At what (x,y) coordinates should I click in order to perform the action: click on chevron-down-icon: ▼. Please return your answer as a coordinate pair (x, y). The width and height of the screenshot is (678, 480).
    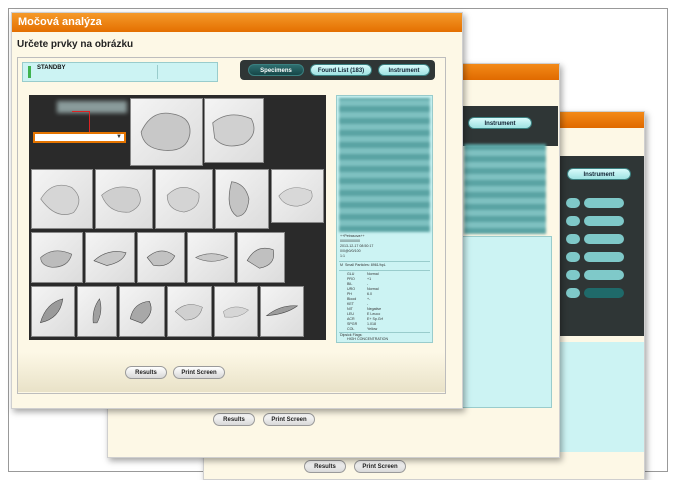
    Looking at the image, I should click on (119, 137).